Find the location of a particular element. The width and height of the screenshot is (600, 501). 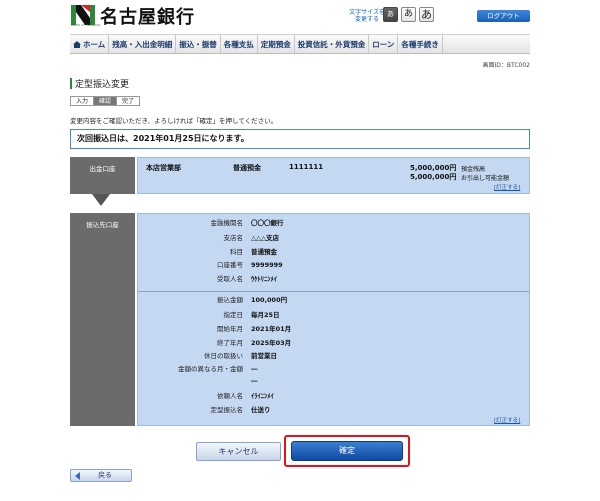

step-confirm: 確認 is located at coordinates (105, 101).